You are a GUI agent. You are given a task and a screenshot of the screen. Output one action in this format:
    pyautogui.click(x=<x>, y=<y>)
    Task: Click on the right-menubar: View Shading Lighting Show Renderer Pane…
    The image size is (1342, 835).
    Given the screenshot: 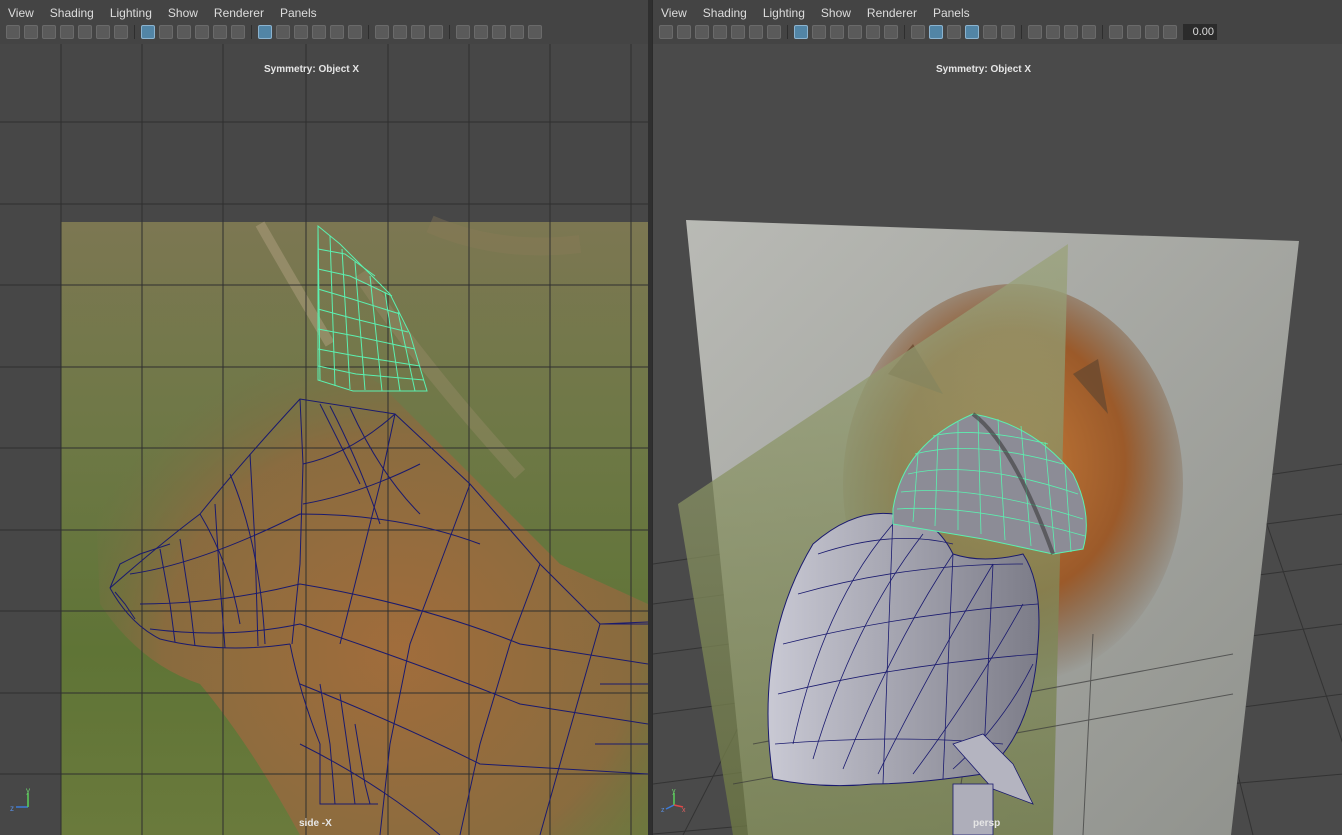 What is the action you would take?
    pyautogui.click(x=815, y=13)
    